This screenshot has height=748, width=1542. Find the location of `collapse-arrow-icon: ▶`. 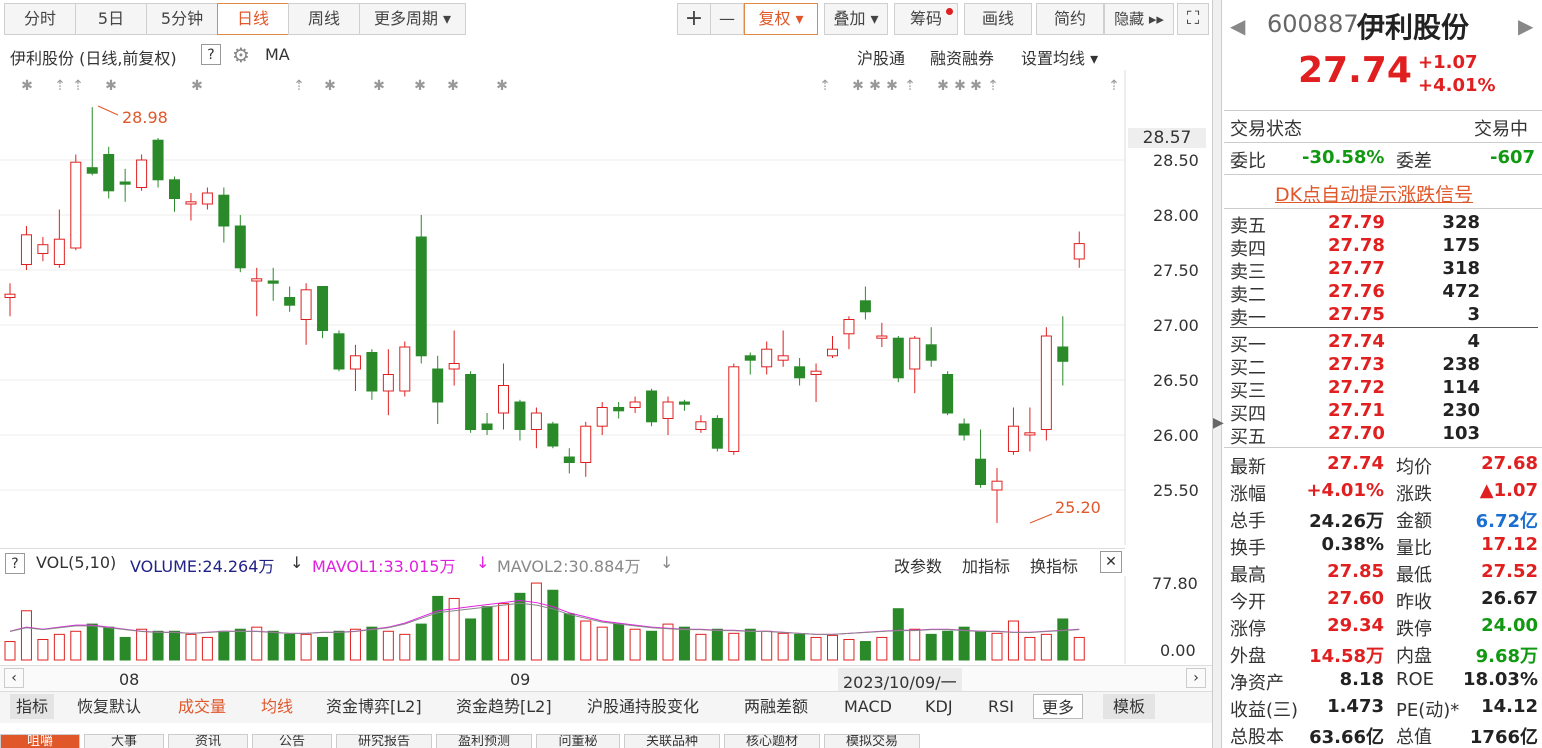

collapse-arrow-icon: ▶ is located at coordinates (1218, 423).